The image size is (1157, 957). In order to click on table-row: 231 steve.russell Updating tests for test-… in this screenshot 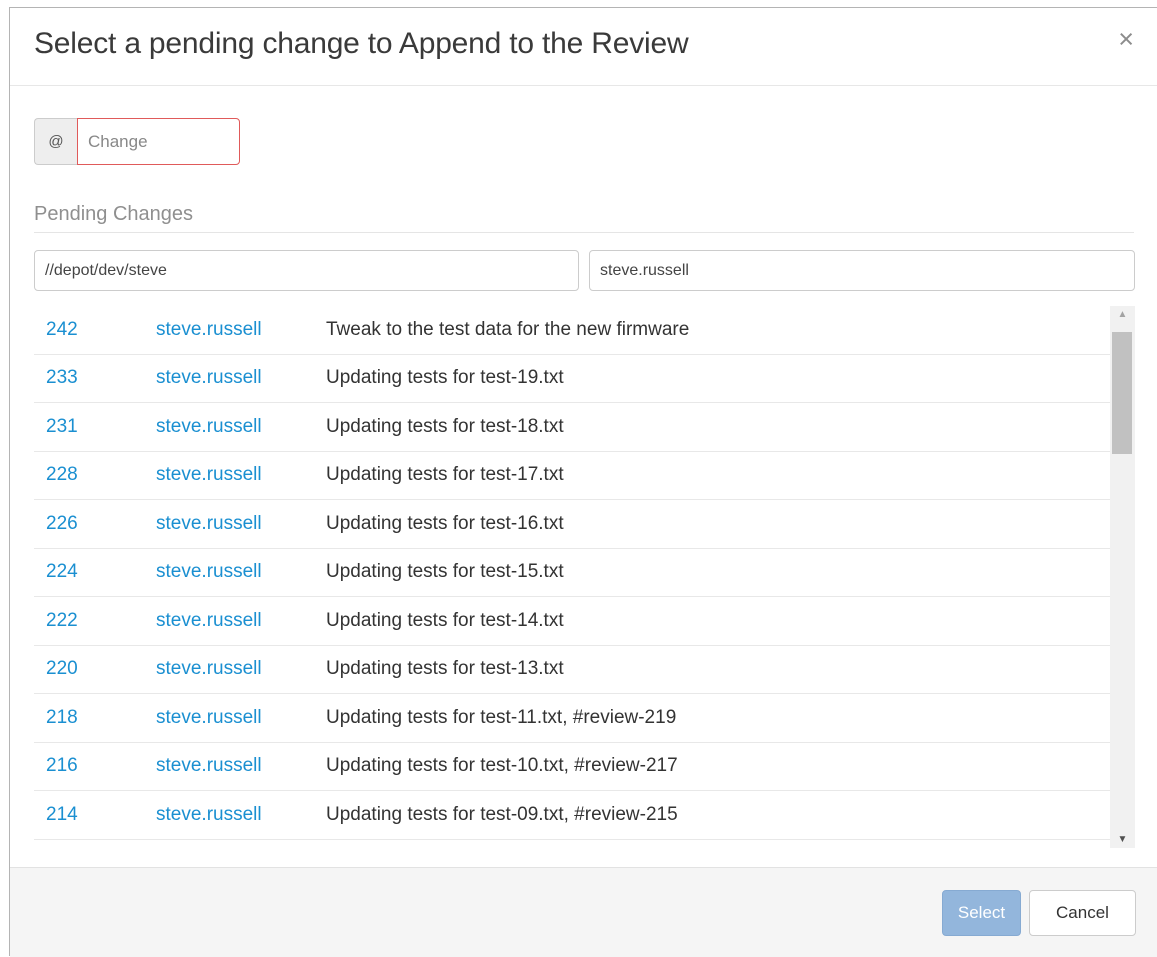, I will do `click(572, 427)`.